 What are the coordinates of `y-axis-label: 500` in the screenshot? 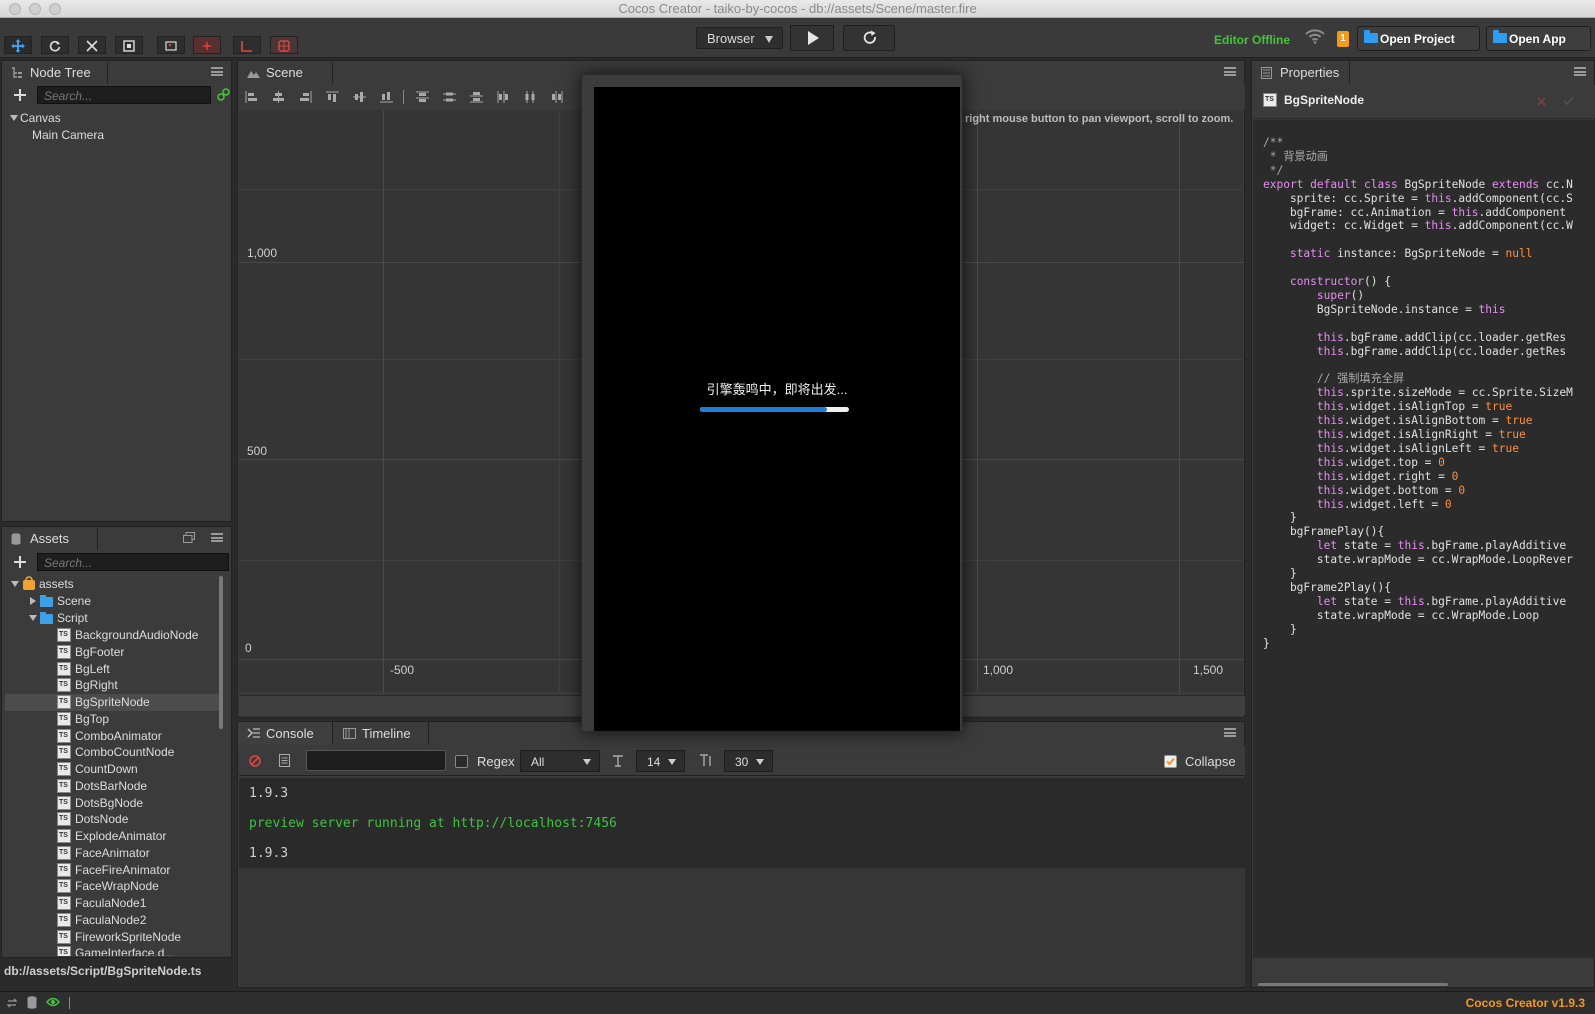 It's located at (257, 451).